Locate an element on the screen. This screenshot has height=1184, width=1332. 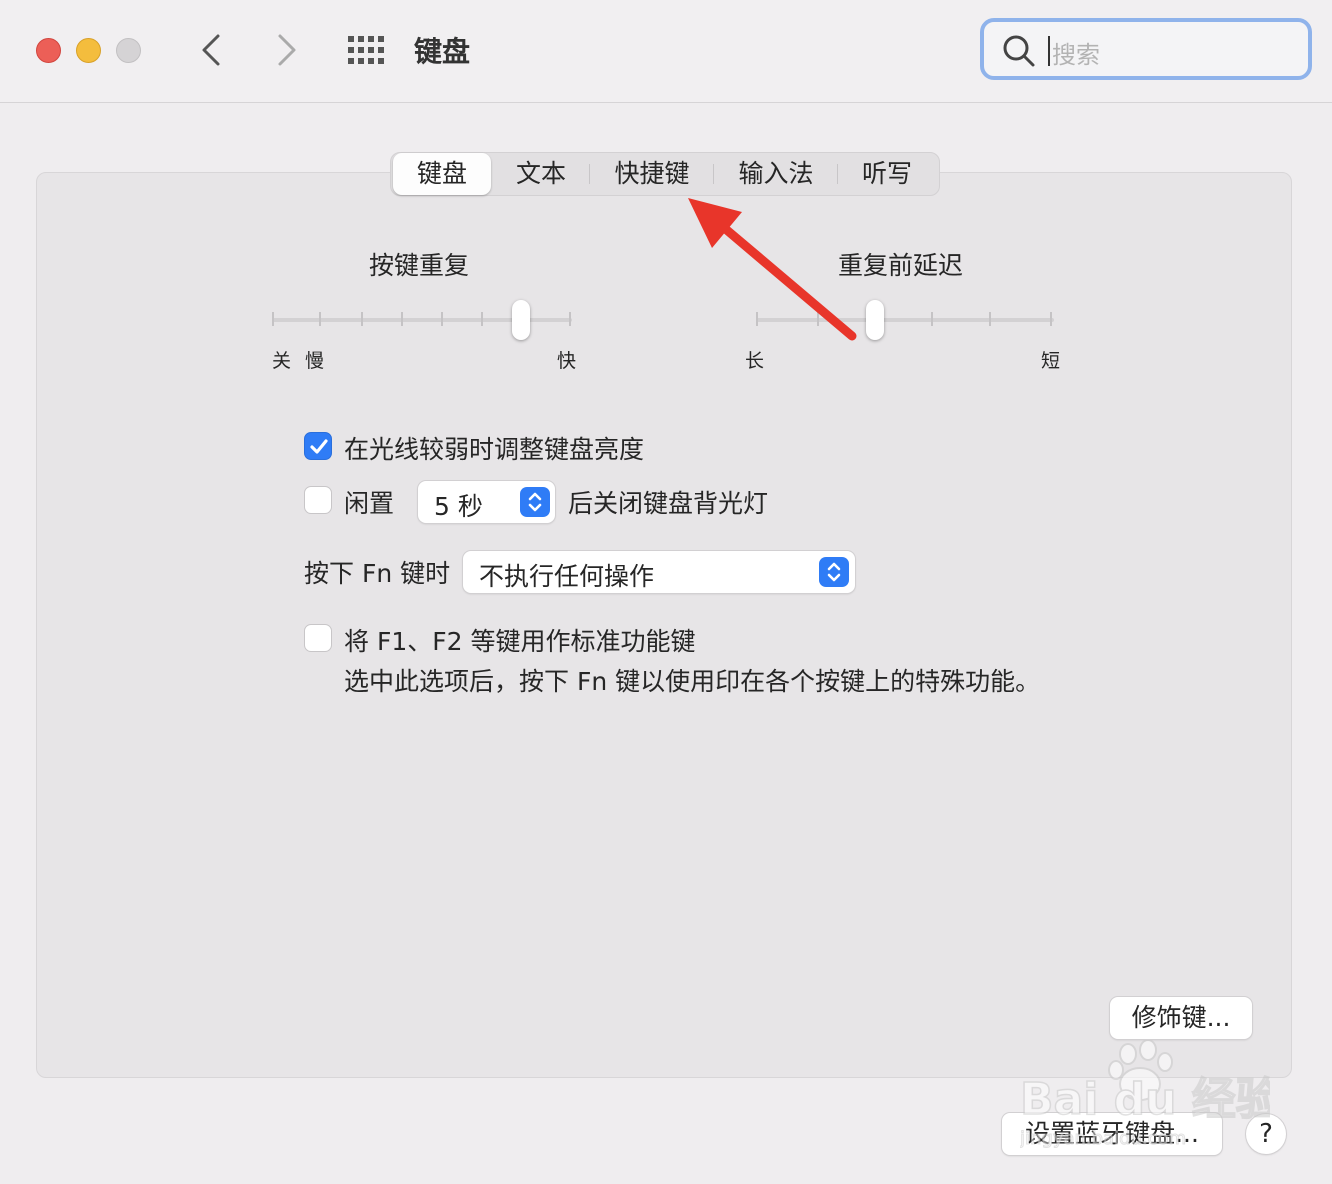
repeat-delay-track is located at coordinates (905, 320).